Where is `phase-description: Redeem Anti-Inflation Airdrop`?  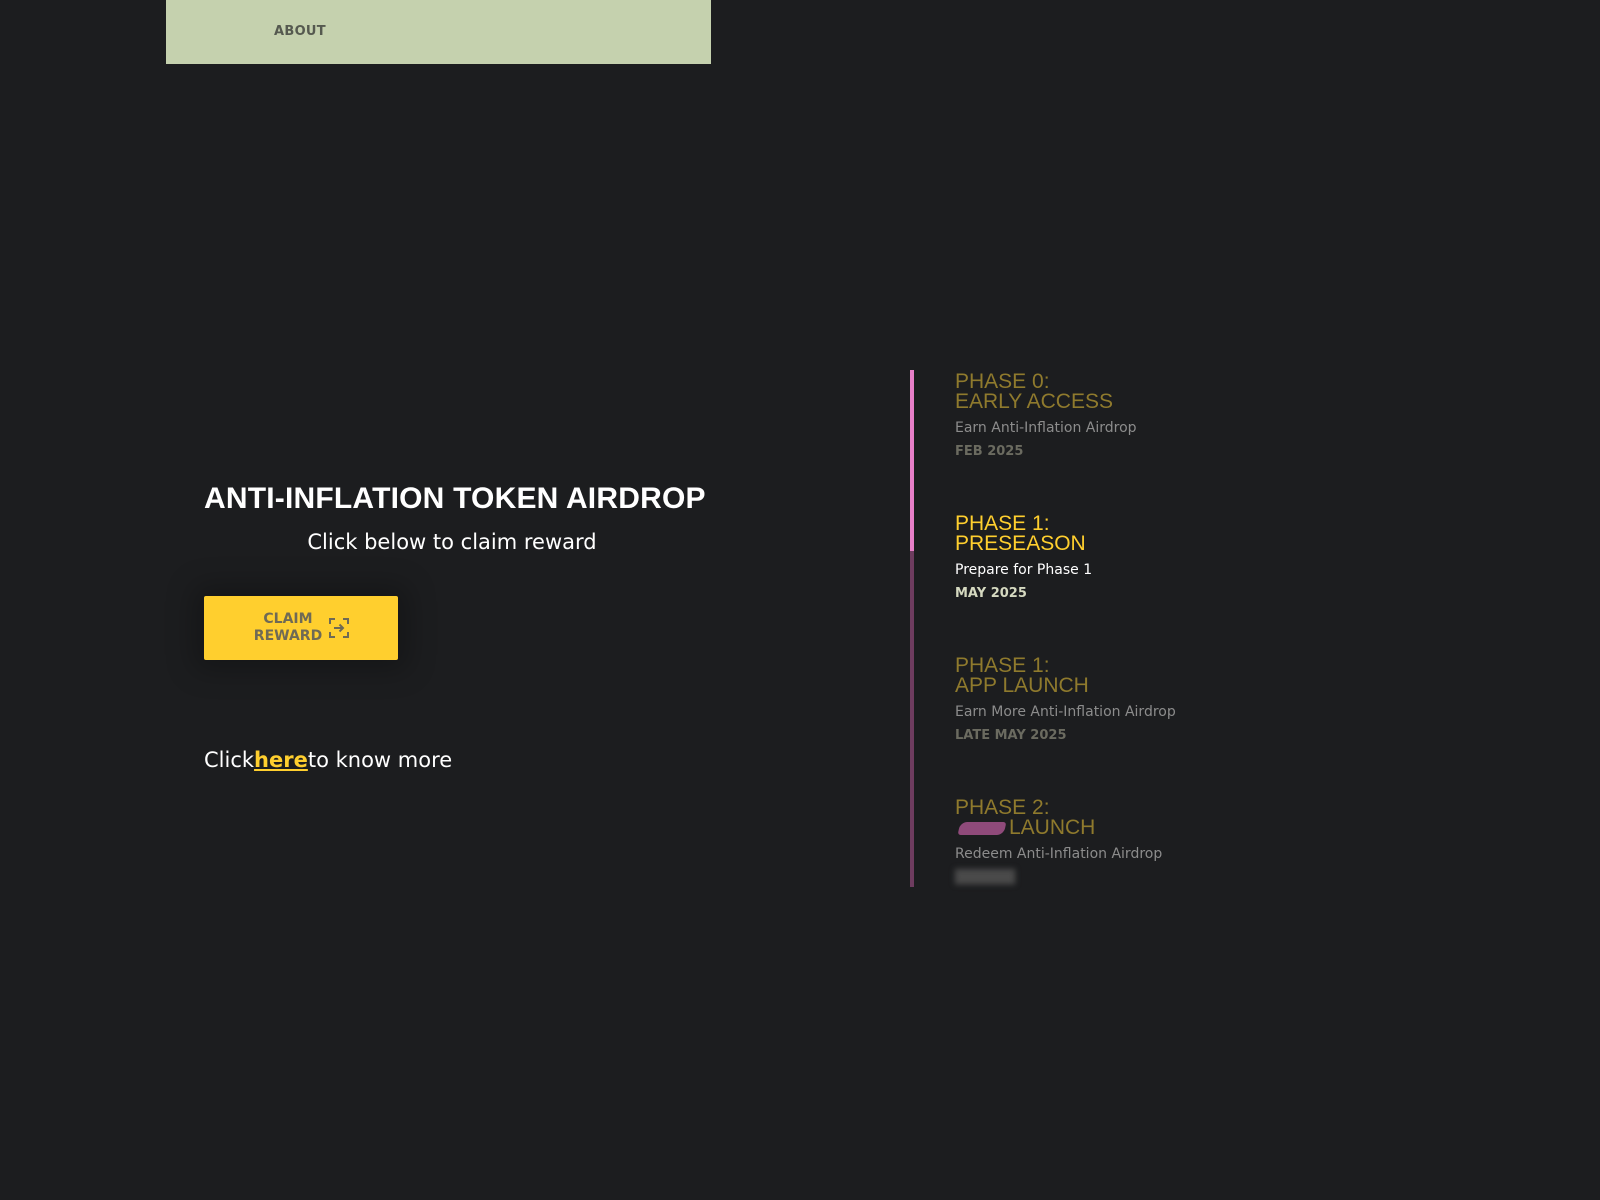
phase-description: Redeem Anti-Inflation Airdrop is located at coordinates (1059, 854).